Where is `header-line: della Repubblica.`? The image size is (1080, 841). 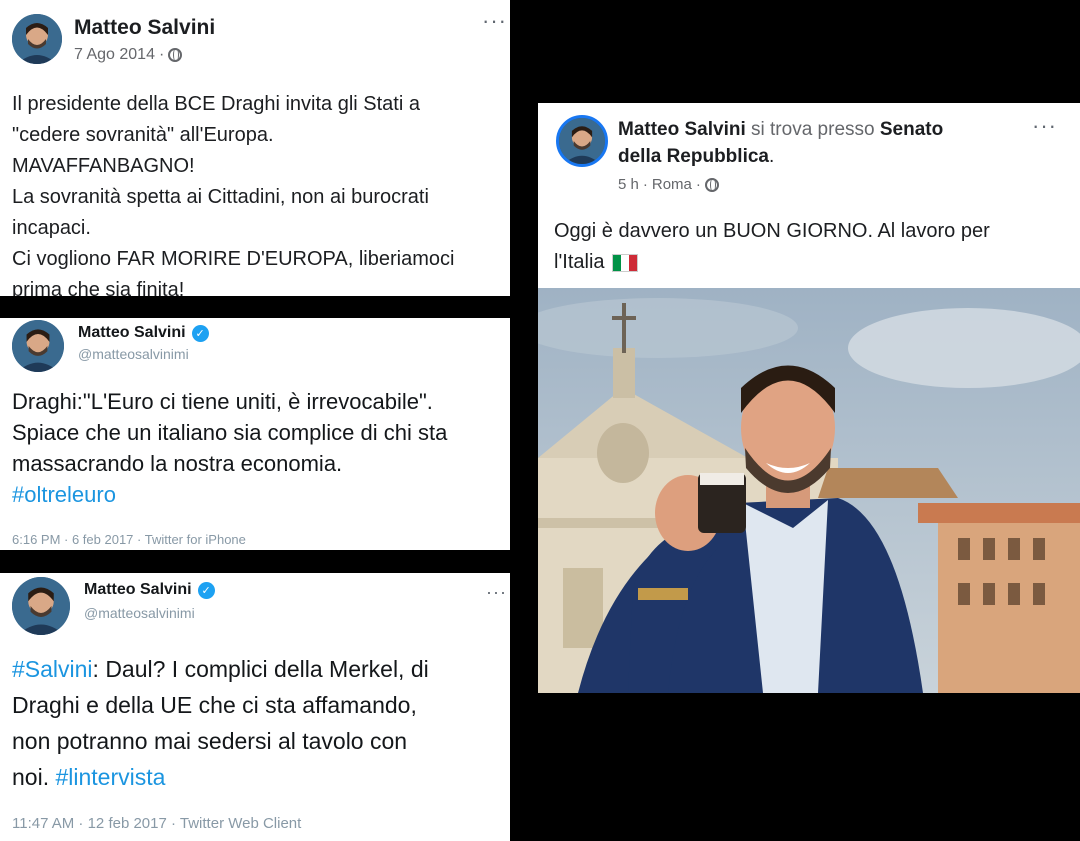
header-line: della Repubblica. is located at coordinates (828, 156).